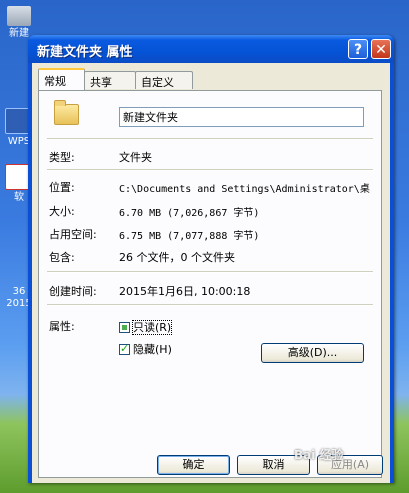  Describe the element at coordinates (164, 80) in the screenshot. I see `tab-customize: 自定义` at that location.